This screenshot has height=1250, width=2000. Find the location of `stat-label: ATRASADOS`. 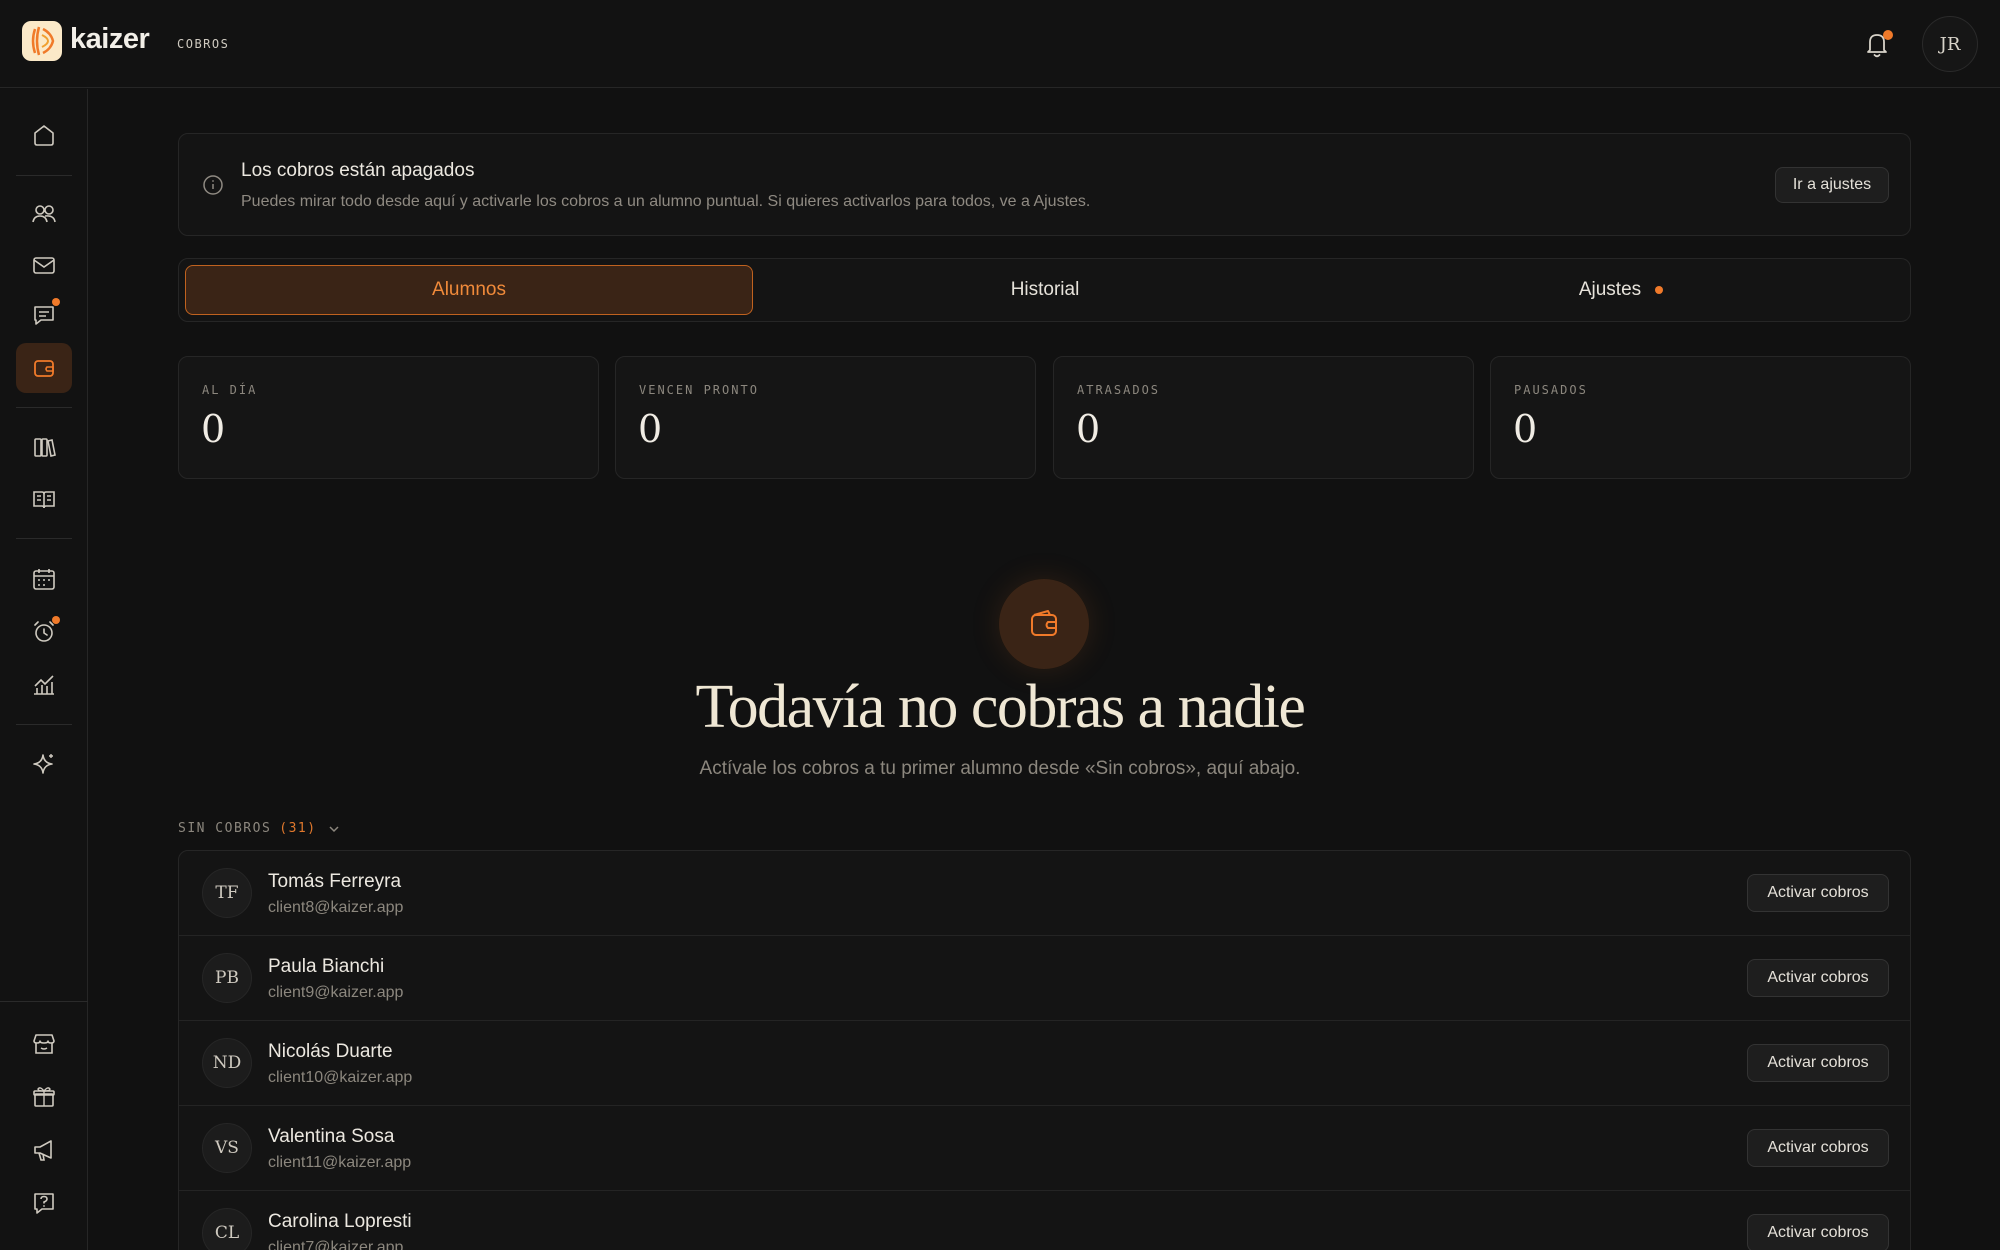

stat-label: ATRASADOS is located at coordinates (1119, 390).